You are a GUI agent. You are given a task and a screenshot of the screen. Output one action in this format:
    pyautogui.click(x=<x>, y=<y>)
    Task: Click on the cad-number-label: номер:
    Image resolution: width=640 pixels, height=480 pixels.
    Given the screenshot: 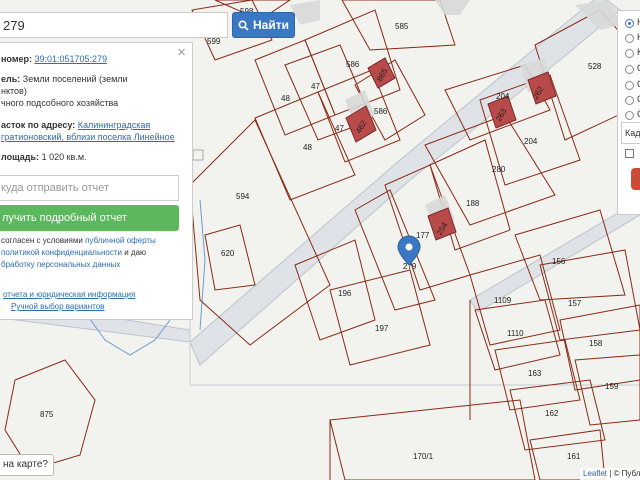 What is the action you would take?
    pyautogui.click(x=16, y=59)
    